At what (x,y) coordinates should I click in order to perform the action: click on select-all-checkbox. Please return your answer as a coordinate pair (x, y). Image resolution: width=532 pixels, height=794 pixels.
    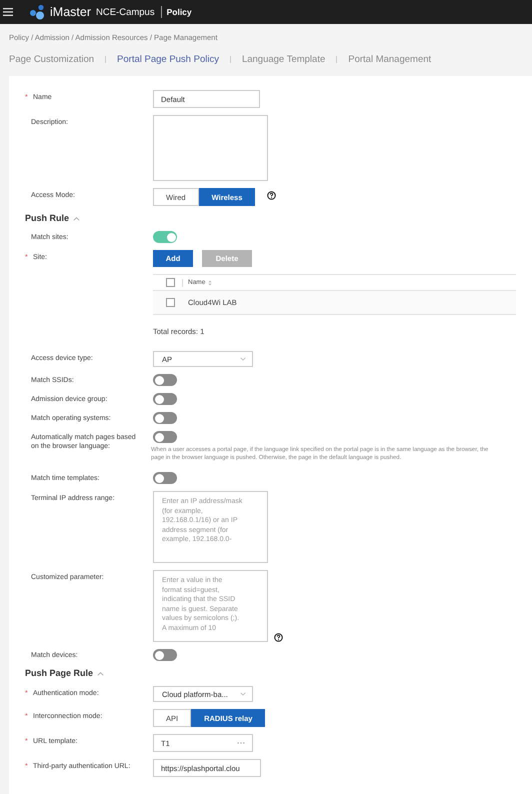
    Looking at the image, I should click on (170, 282).